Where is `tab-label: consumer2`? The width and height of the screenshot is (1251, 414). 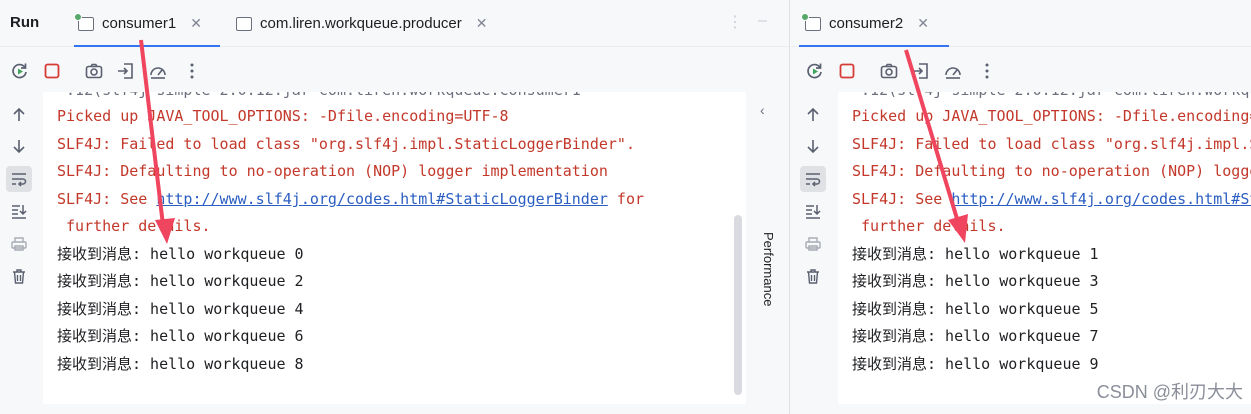 tab-label: consumer2 is located at coordinates (866, 23).